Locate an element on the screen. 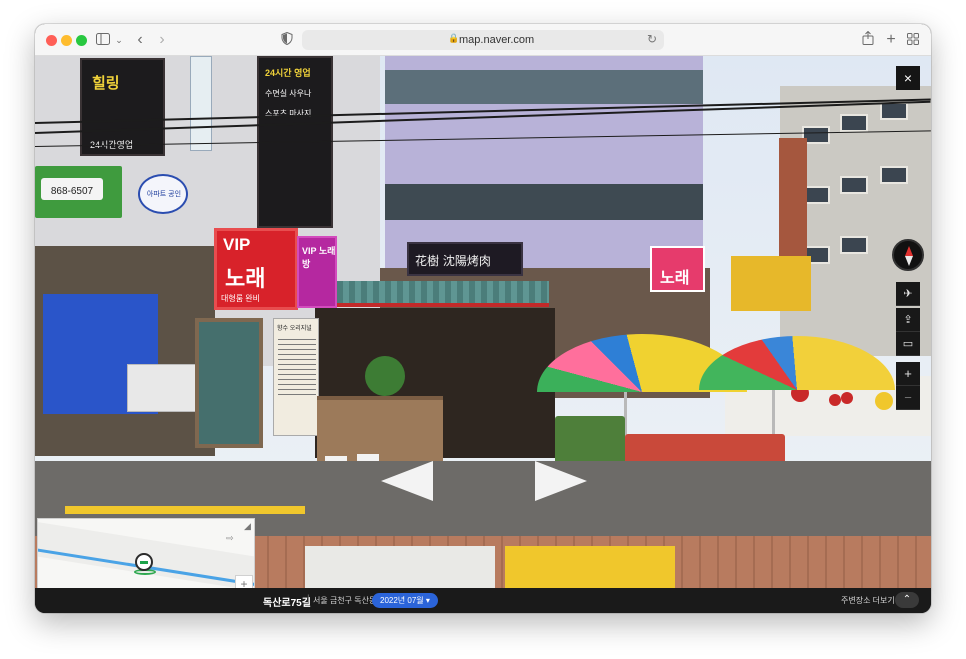 This screenshot has height=659, width=966. plant is located at coordinates (385, 376).